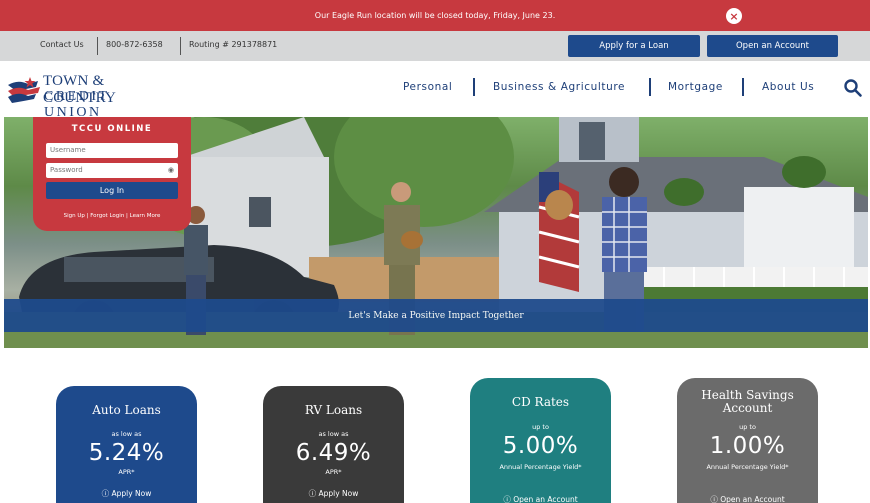 The image size is (870, 503). I want to click on nav-mortgage: Mortgage, so click(695, 87).